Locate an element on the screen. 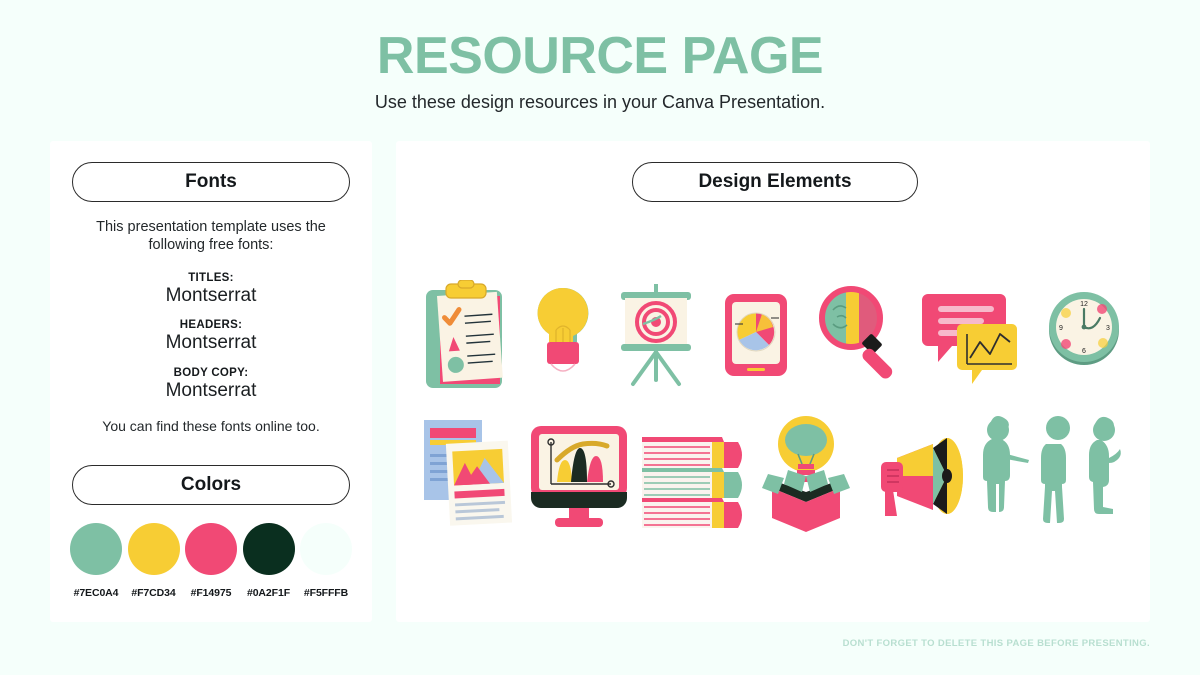  yellow-swatch-dot is located at coordinates (153, 549).